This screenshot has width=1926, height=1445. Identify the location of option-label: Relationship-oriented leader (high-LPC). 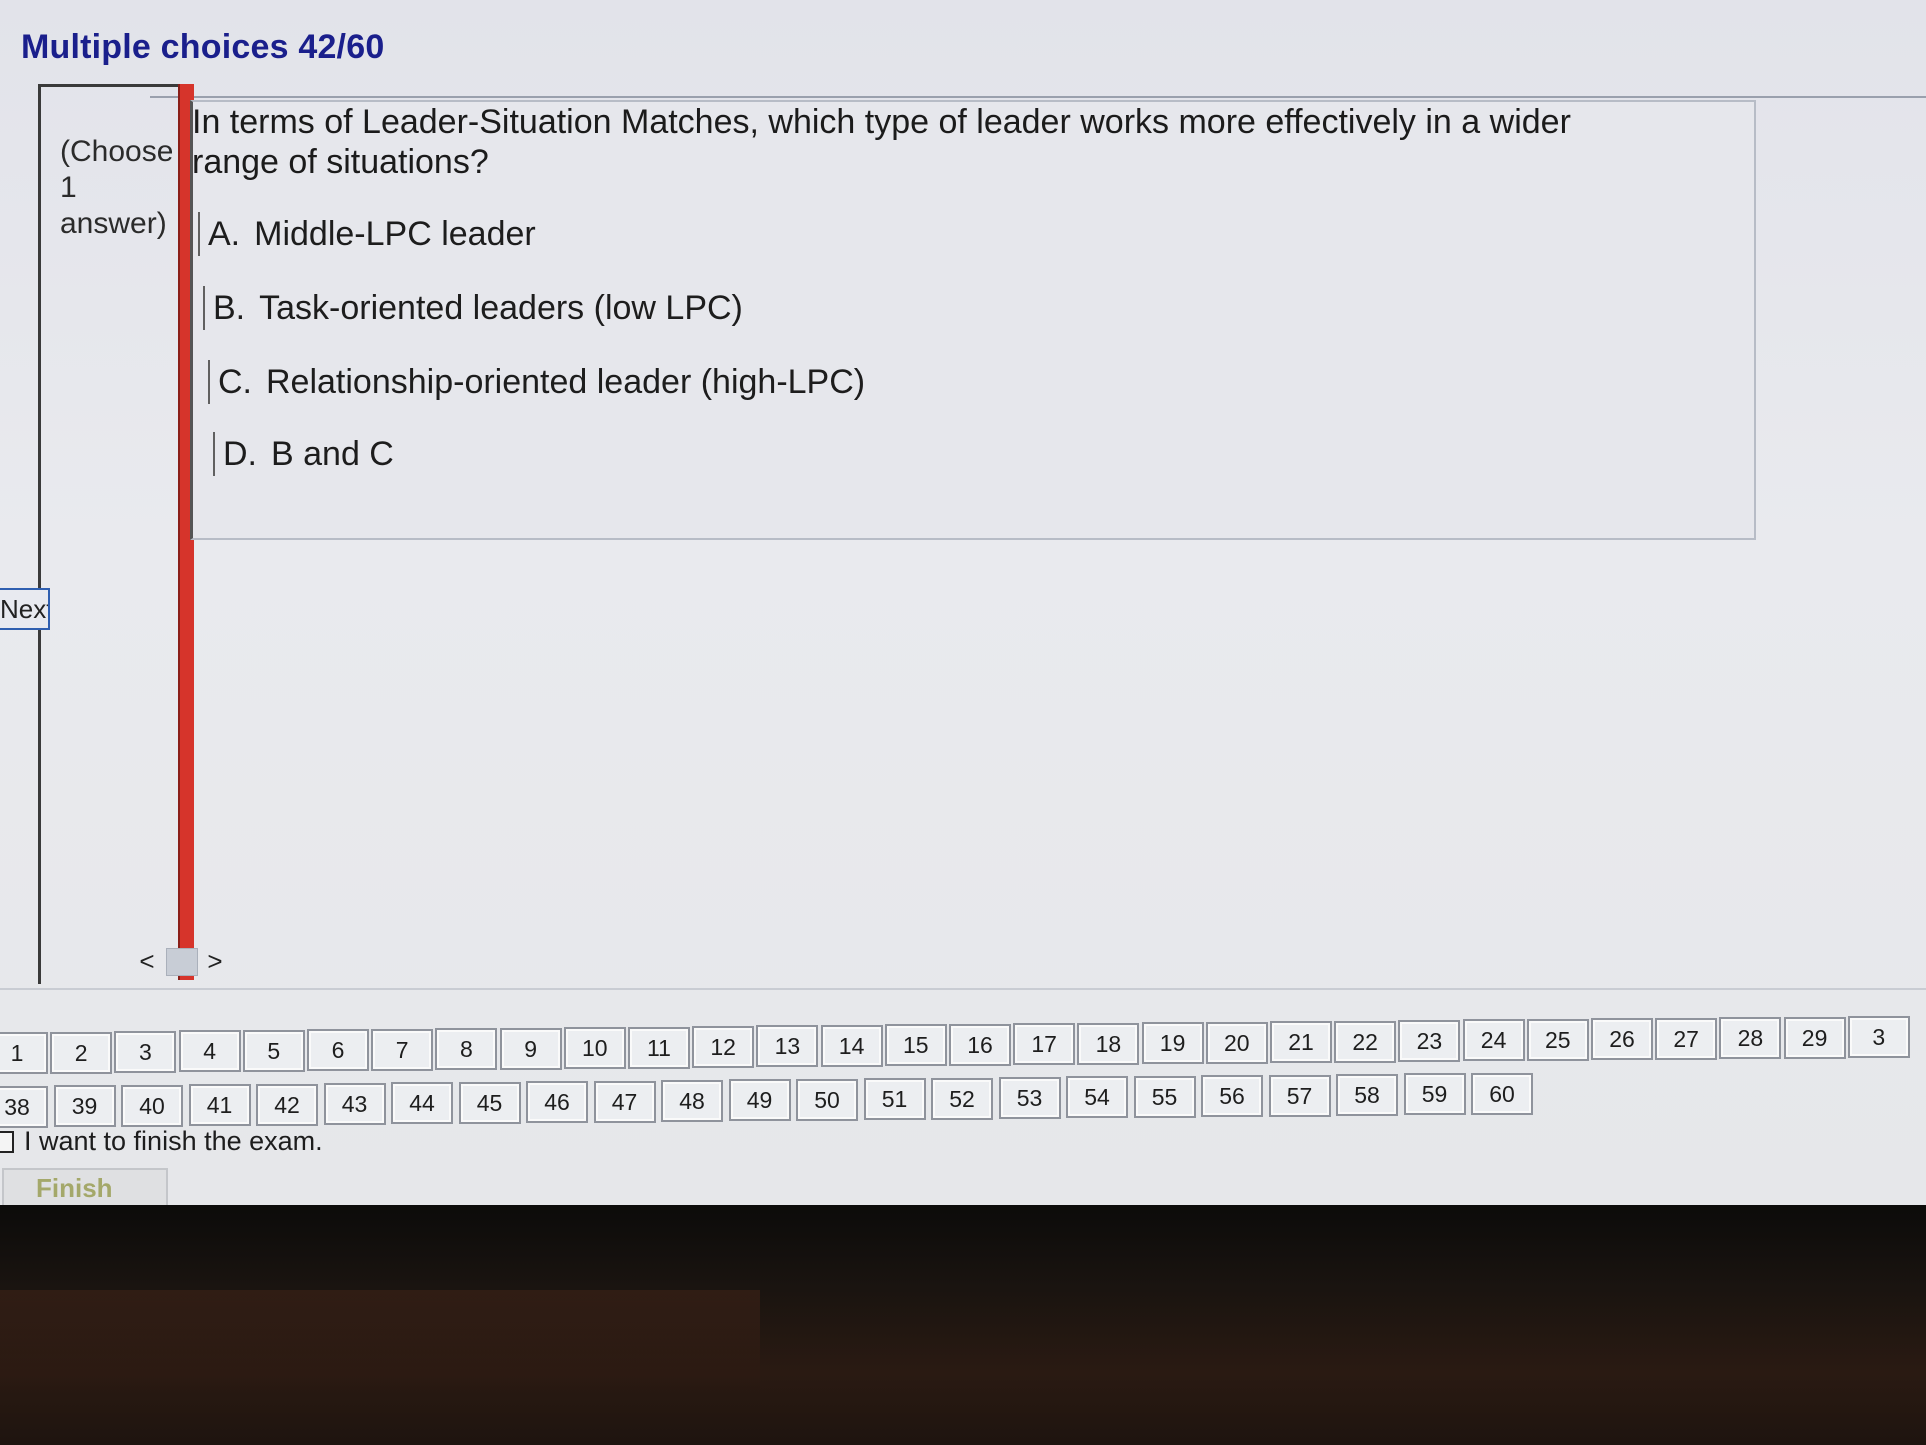
(566, 382).